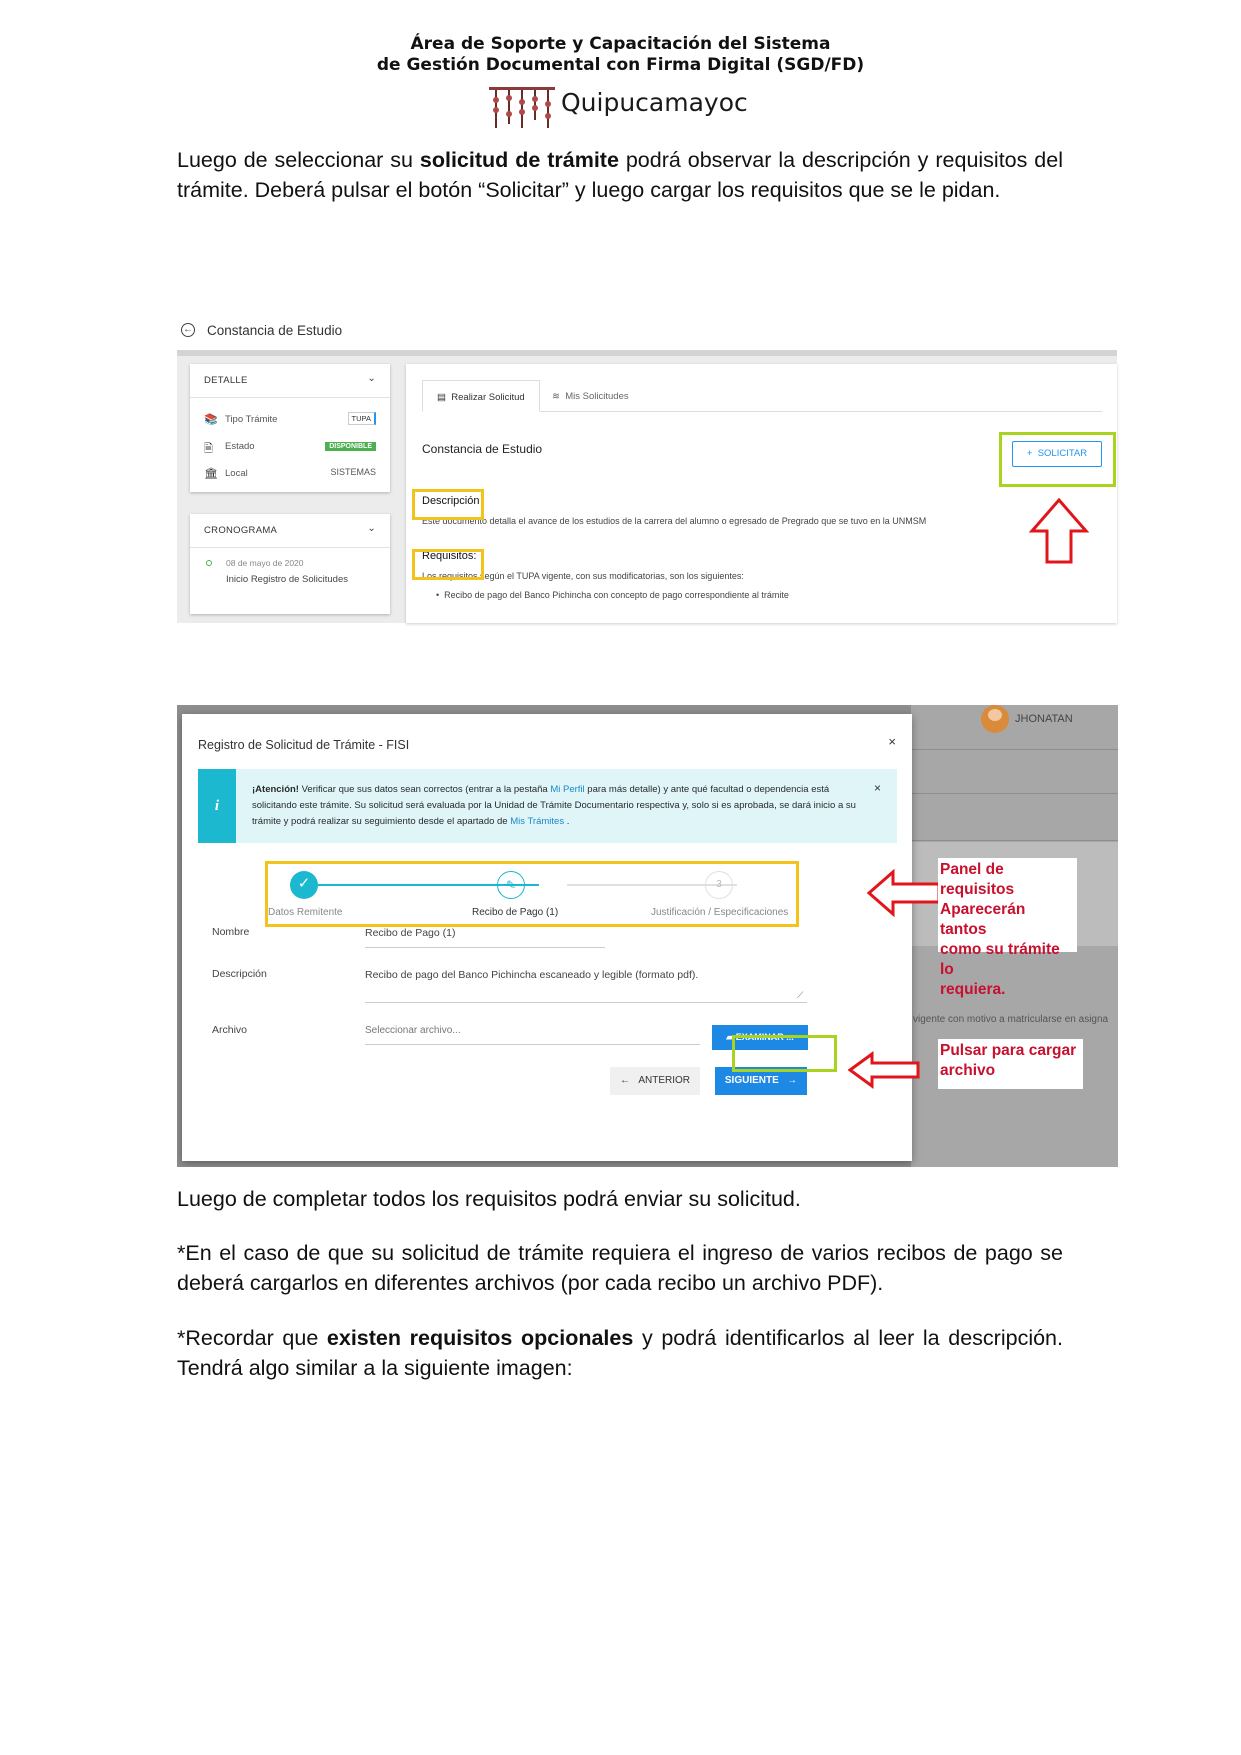  I want to click on descripcion-underline, so click(586, 1002).